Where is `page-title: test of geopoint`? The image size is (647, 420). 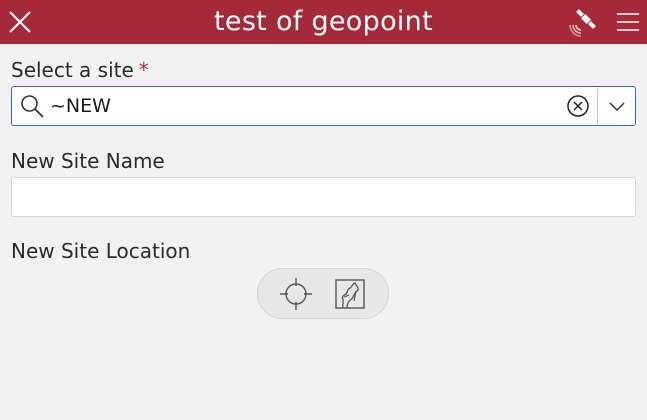
page-title: test of geopoint is located at coordinates (323, 21).